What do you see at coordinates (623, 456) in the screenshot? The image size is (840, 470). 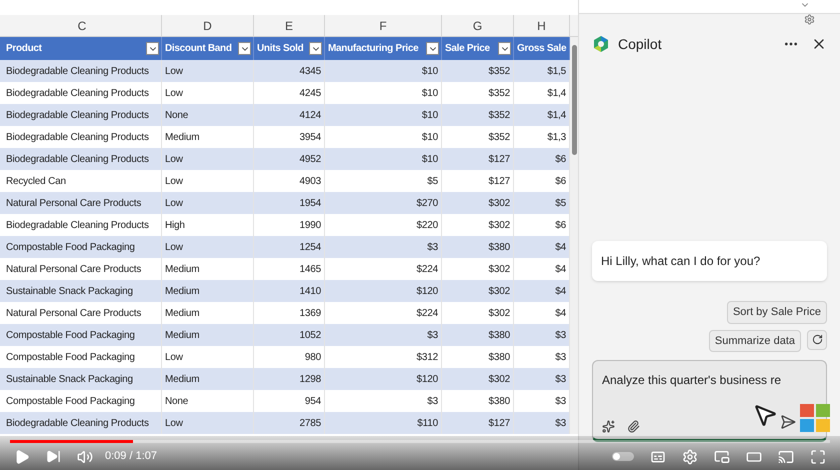 I see `autoplay-toggle` at bounding box center [623, 456].